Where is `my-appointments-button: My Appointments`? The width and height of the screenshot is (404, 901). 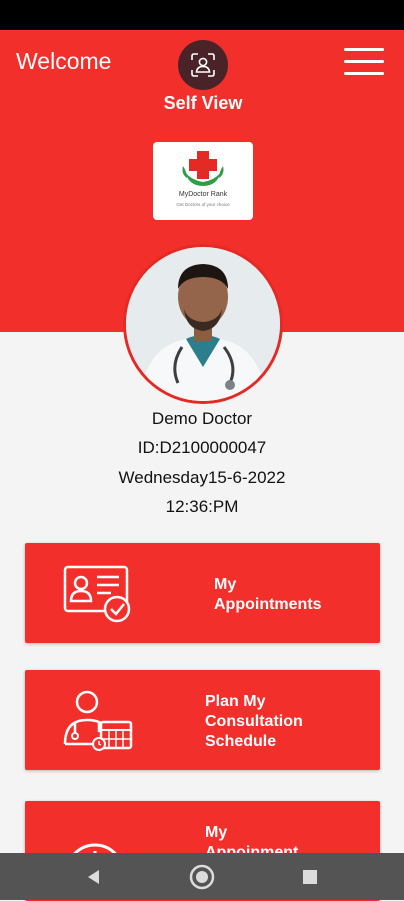
my-appointments-button: My Appointments is located at coordinates (202, 593).